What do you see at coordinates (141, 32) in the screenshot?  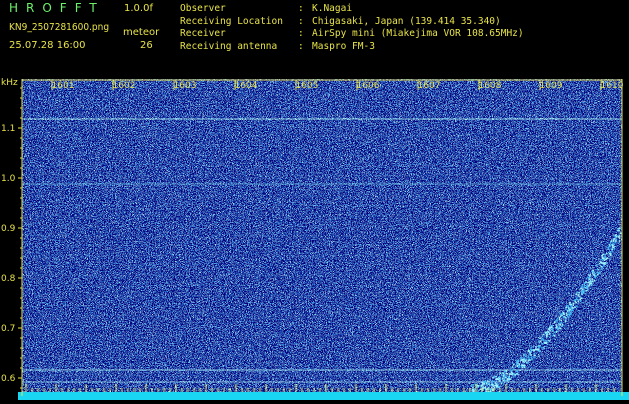 I see `meteor-label: meteor` at bounding box center [141, 32].